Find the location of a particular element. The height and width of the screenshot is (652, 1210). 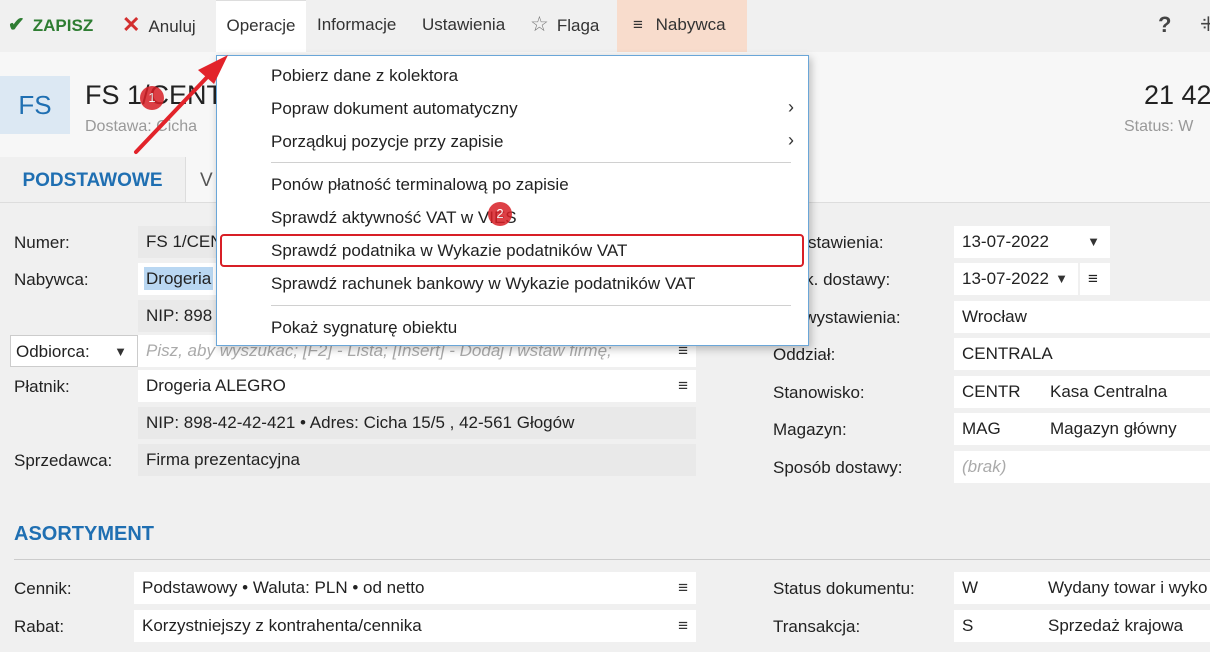

step-badge-2: 2 is located at coordinates (500, 214).